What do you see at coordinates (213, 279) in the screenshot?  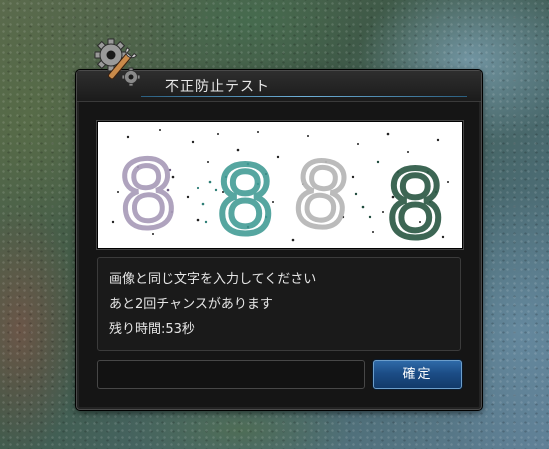 I see `instruction-text: 画像と同じ文字を入力してください` at bounding box center [213, 279].